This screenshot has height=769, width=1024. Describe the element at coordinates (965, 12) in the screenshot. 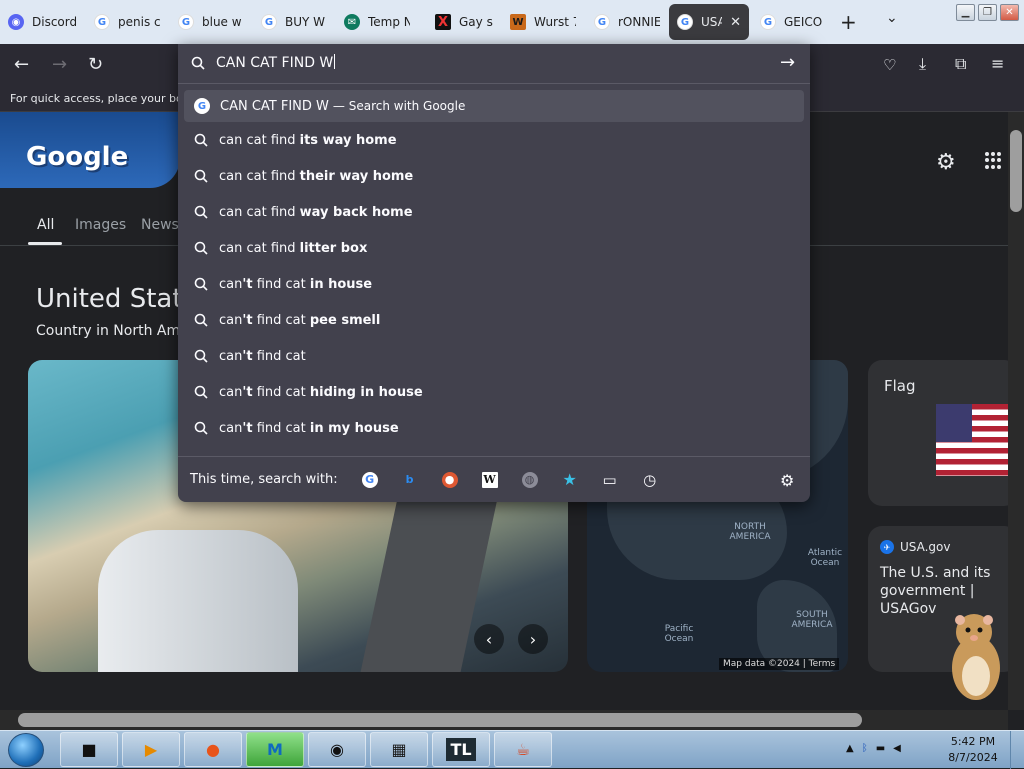

I see `minimize-window-icon: ▁` at that location.